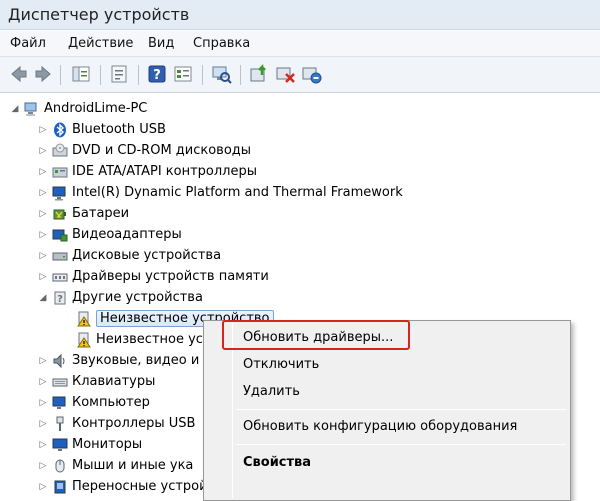  I want to click on view-icon, so click(183, 74).